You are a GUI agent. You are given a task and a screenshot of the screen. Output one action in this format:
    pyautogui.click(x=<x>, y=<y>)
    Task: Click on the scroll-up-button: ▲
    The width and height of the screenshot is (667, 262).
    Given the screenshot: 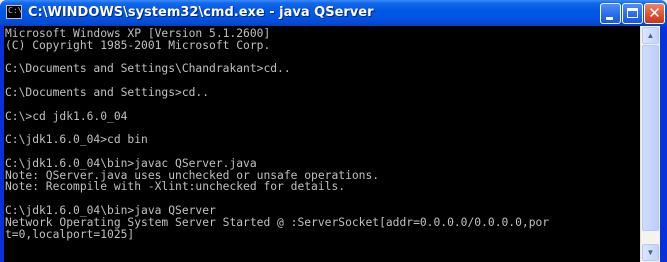 What is the action you would take?
    pyautogui.click(x=650, y=35)
    